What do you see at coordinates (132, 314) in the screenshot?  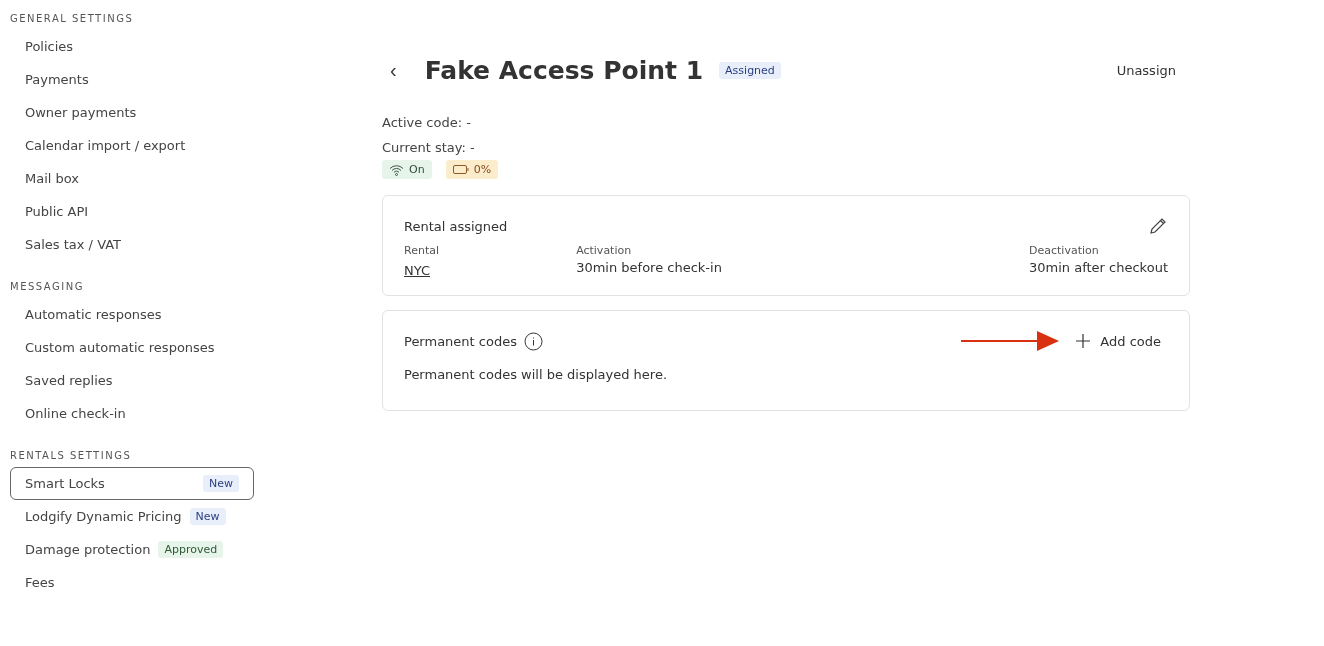 I see `sidebar-item: Automatic responses` at bounding box center [132, 314].